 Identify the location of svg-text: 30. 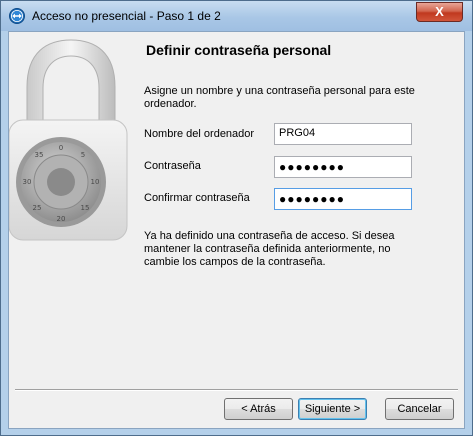
(27, 182).